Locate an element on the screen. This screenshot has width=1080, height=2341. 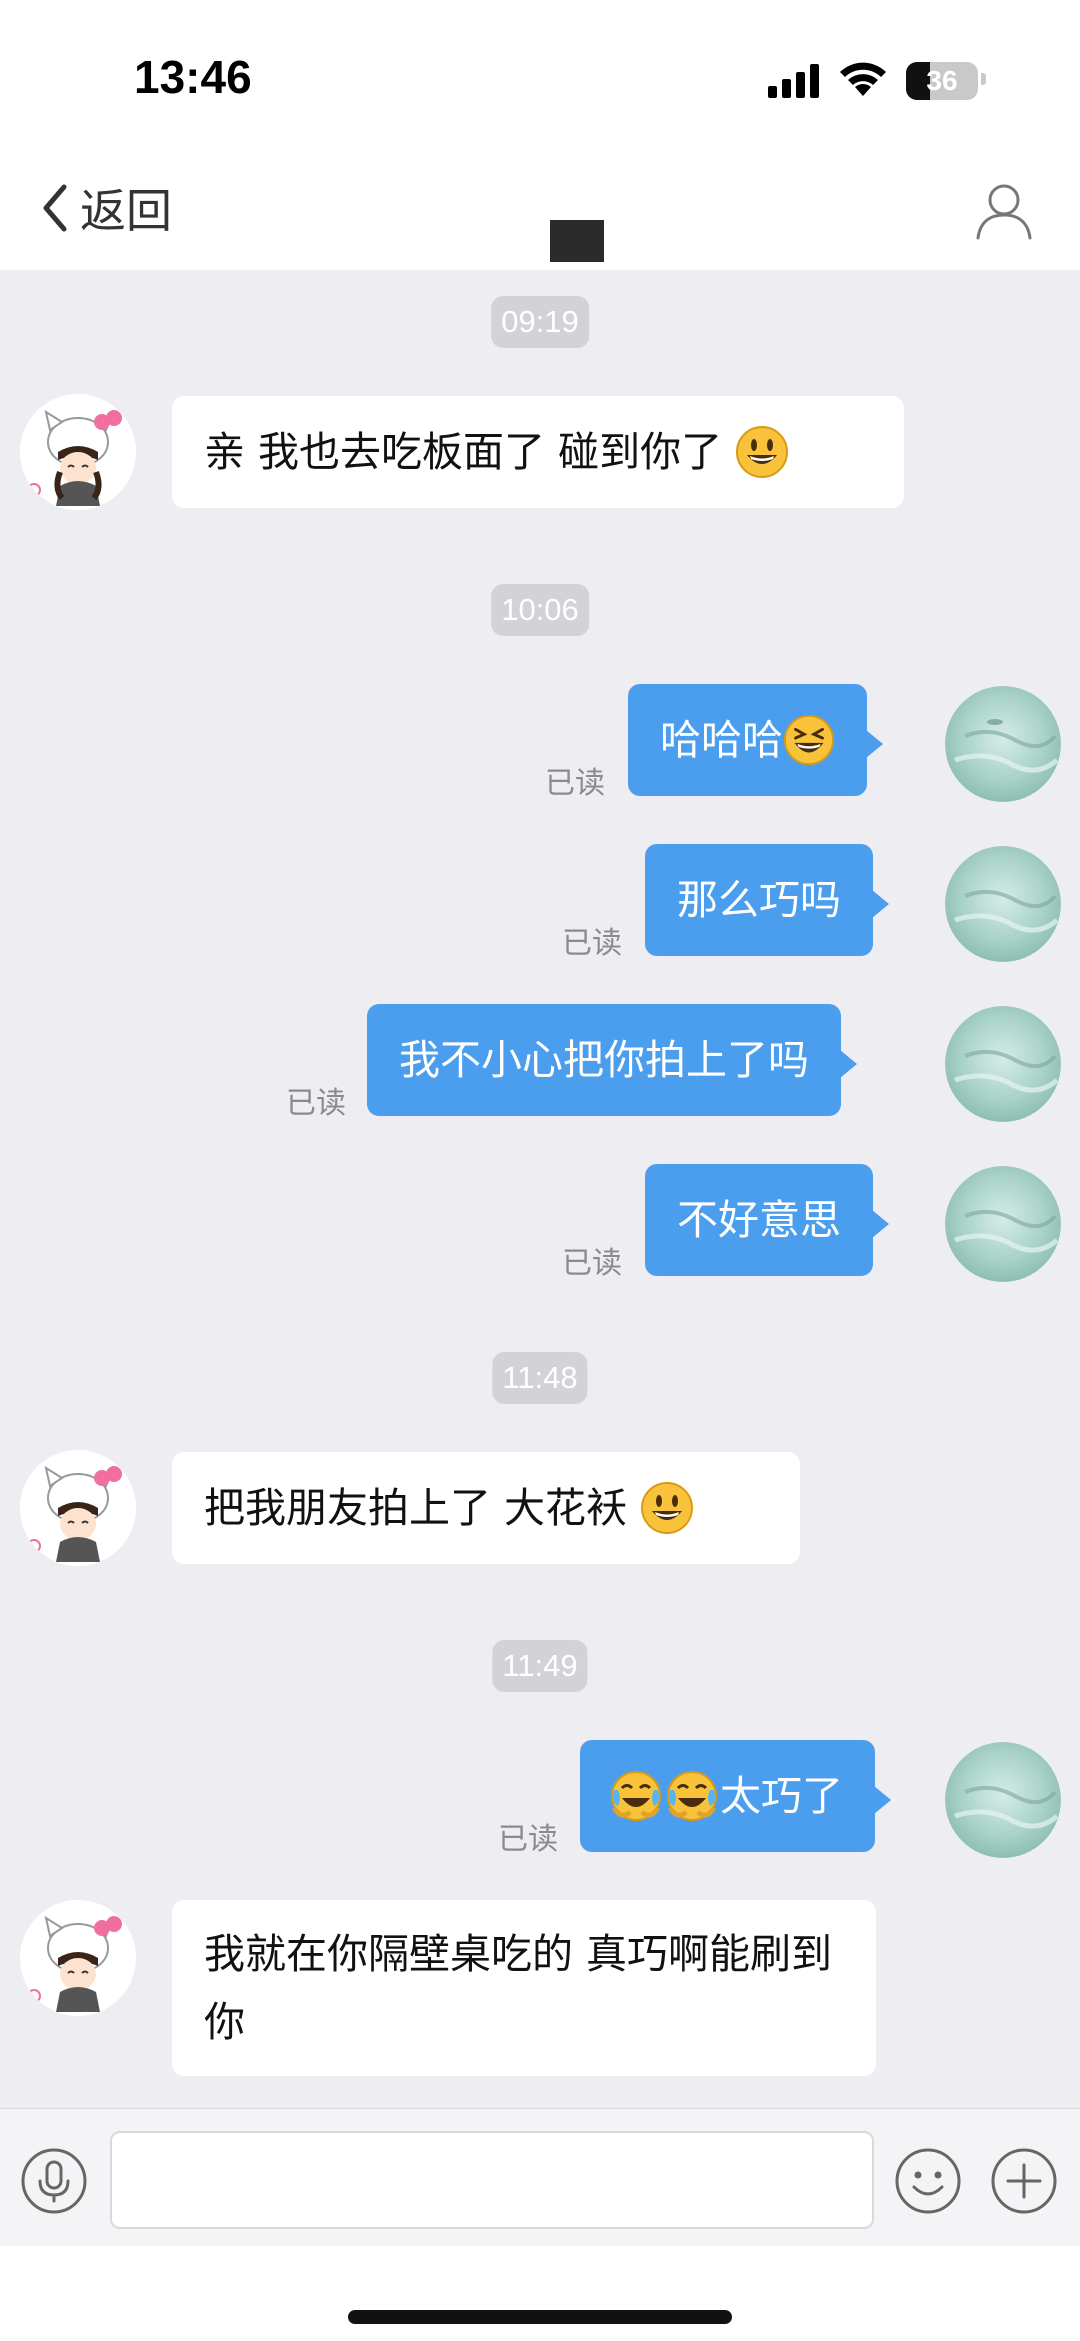
message-bubble-outgoing: 那么巧吗 is located at coordinates (767, 900).